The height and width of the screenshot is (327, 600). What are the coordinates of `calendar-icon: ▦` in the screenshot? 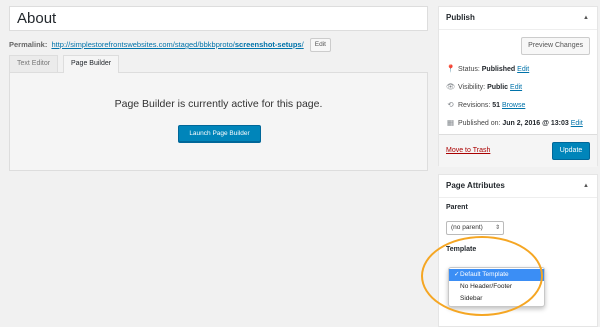 It's located at (450, 122).